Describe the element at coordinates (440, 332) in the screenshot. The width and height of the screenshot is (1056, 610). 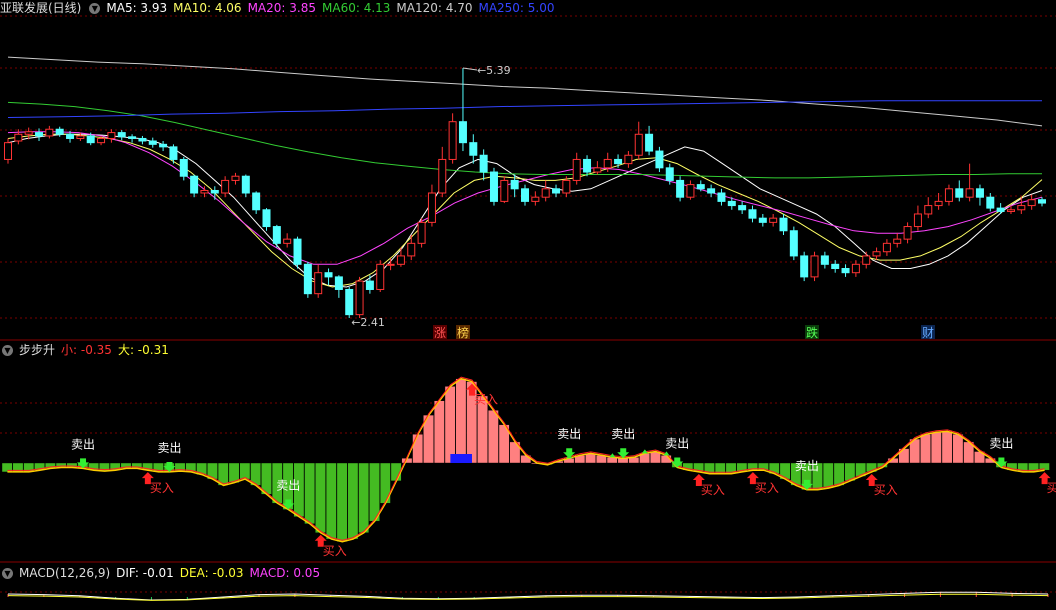
I see `event-tag: 涨` at that location.